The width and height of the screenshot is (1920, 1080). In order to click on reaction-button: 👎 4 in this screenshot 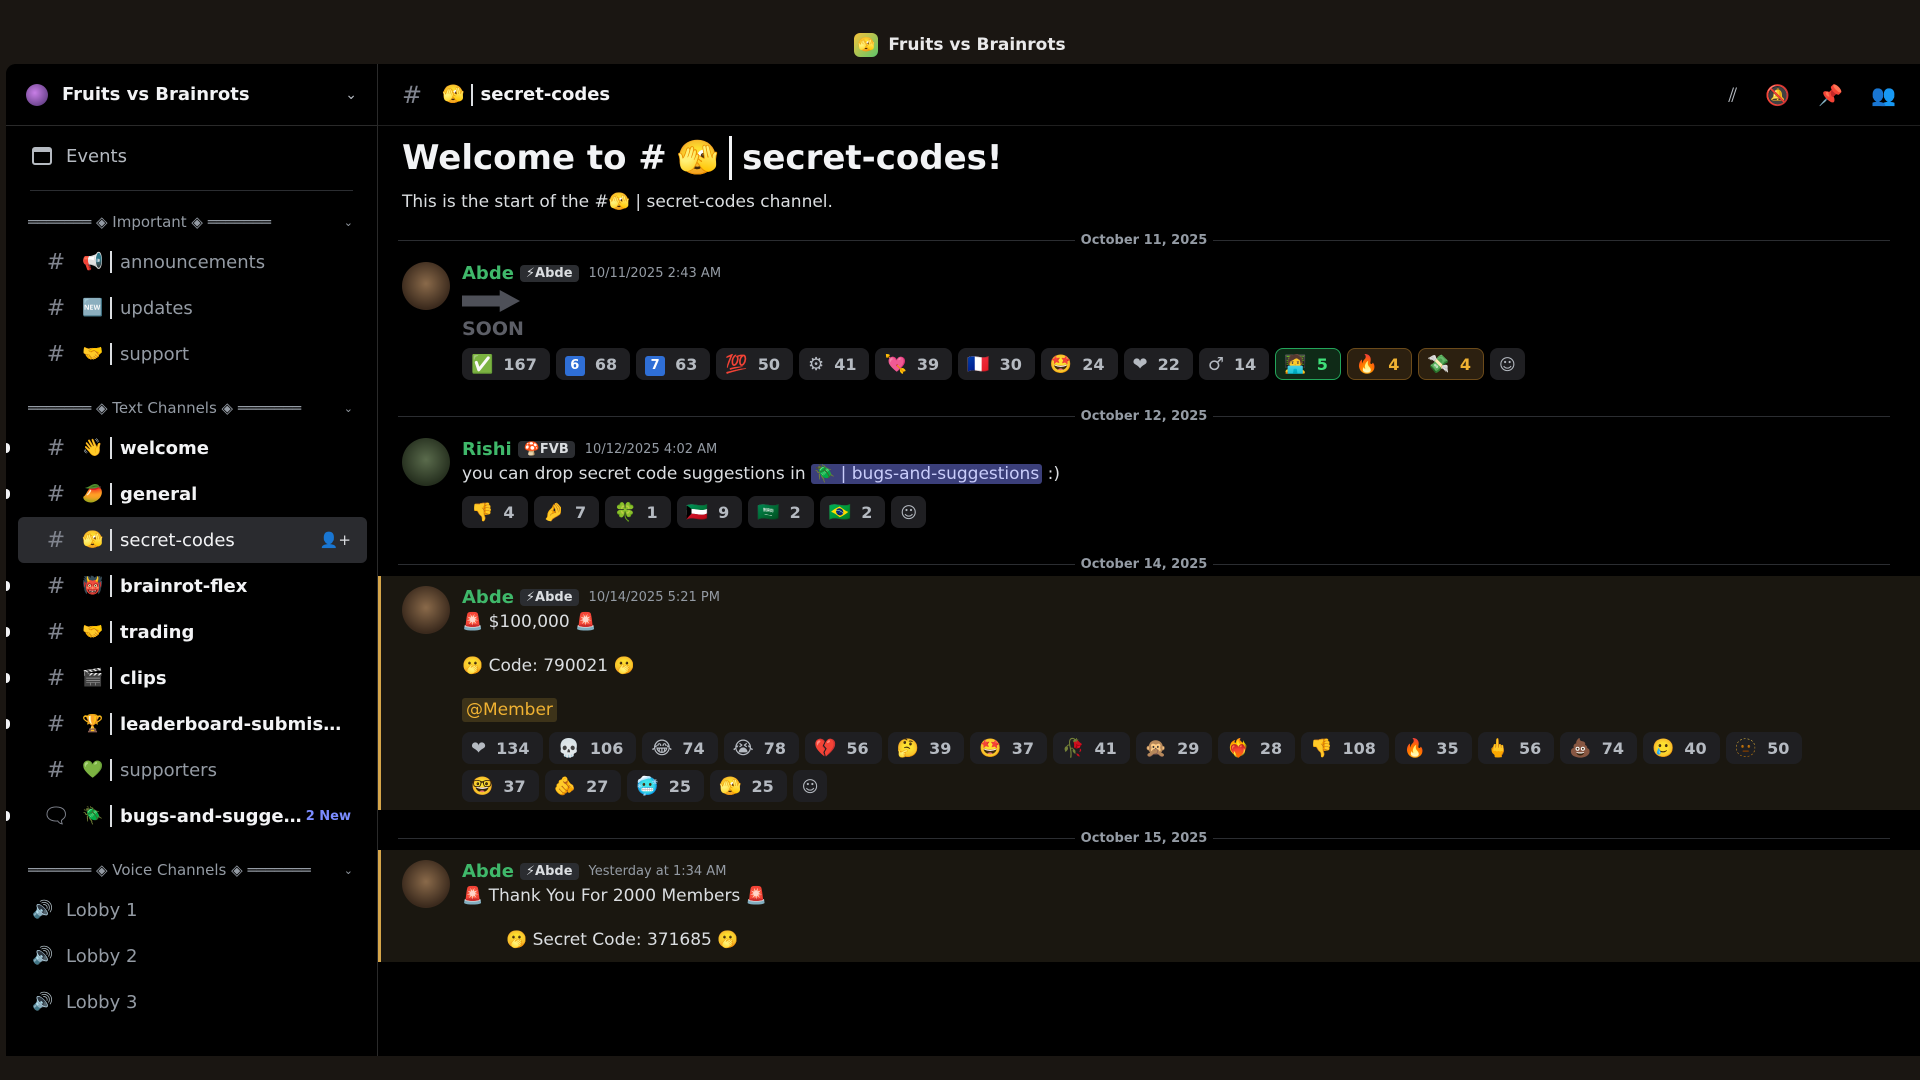, I will do `click(495, 512)`.